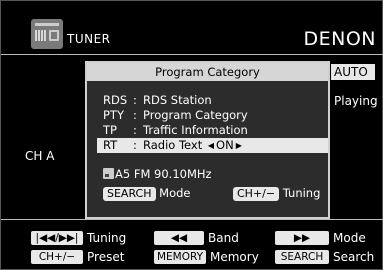 This screenshot has width=383, height=270. What do you see at coordinates (179, 238) in the screenshot?
I see `rewind-key: ◀◀` at bounding box center [179, 238].